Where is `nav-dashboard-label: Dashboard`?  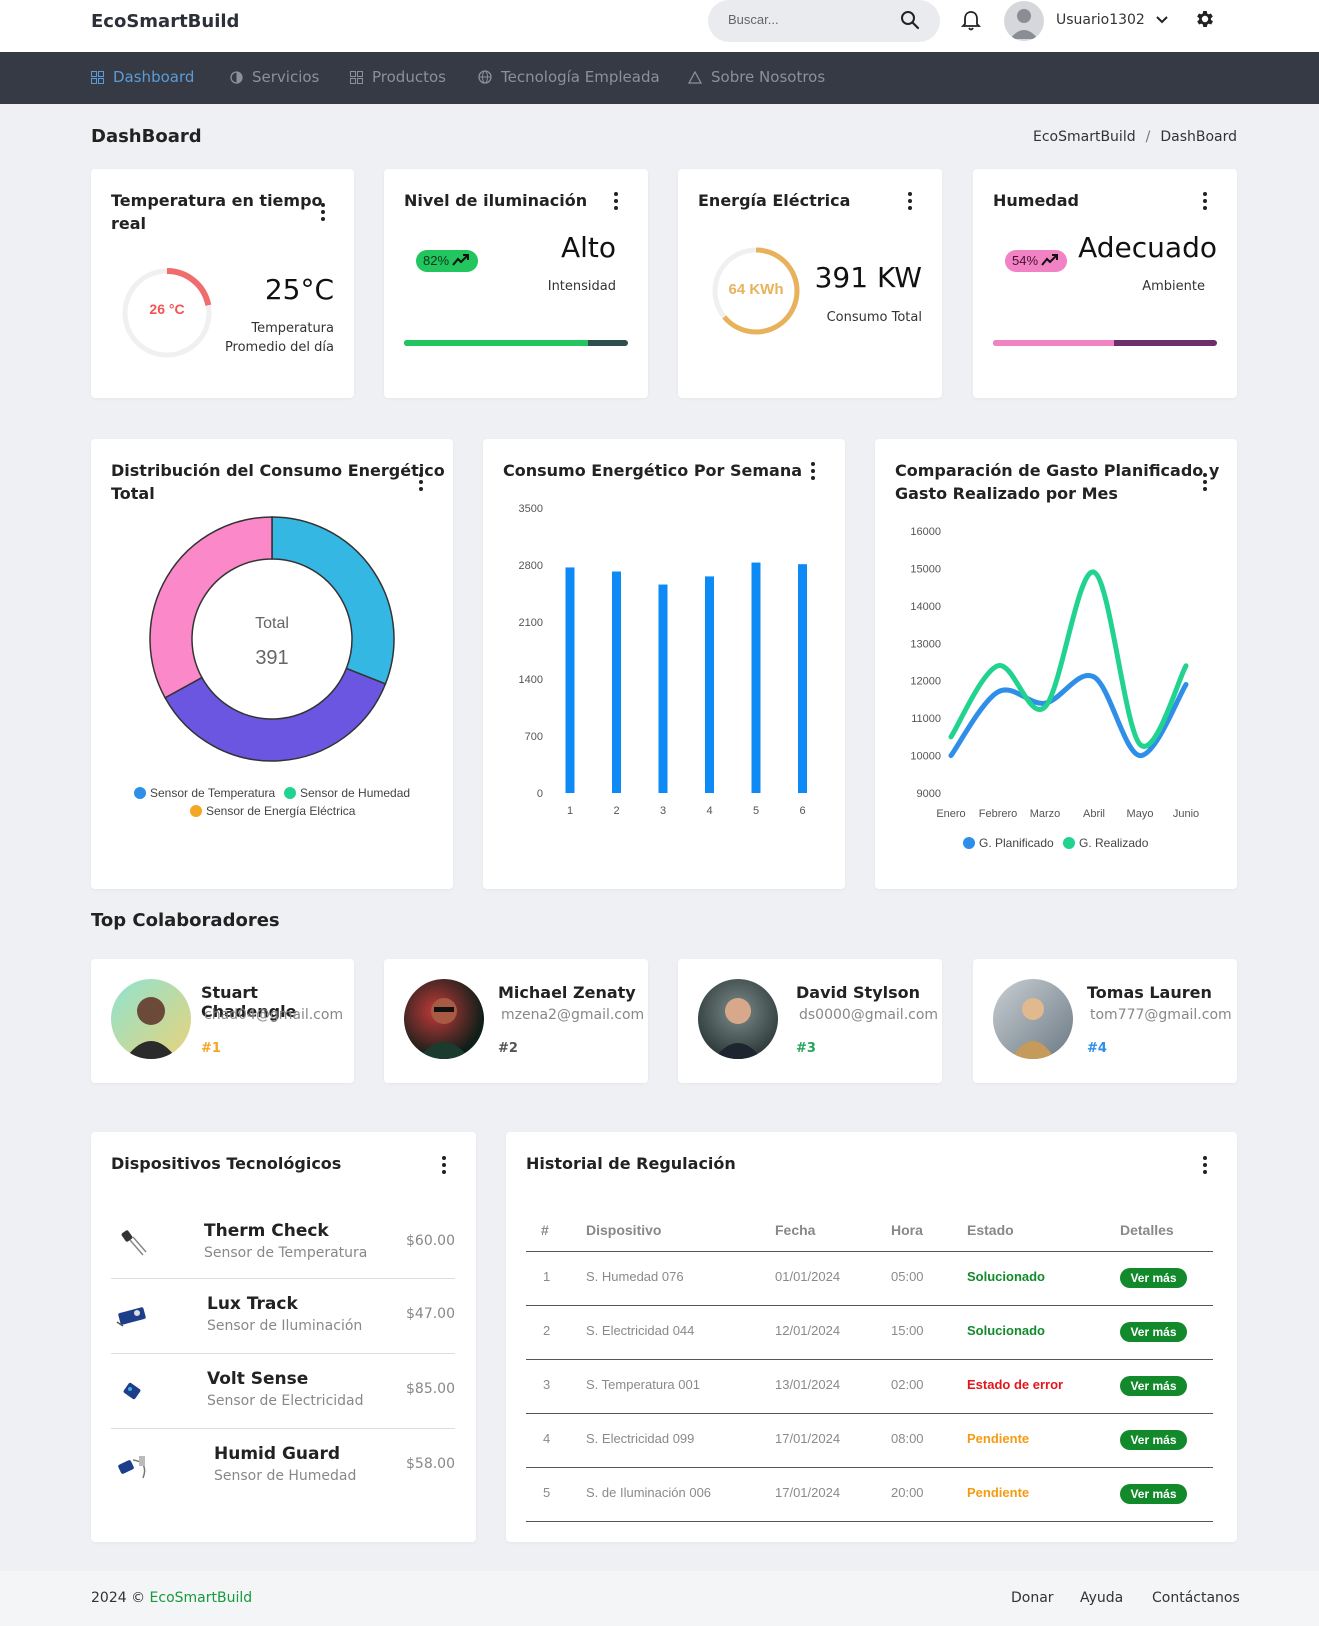 nav-dashboard-label: Dashboard is located at coordinates (154, 77).